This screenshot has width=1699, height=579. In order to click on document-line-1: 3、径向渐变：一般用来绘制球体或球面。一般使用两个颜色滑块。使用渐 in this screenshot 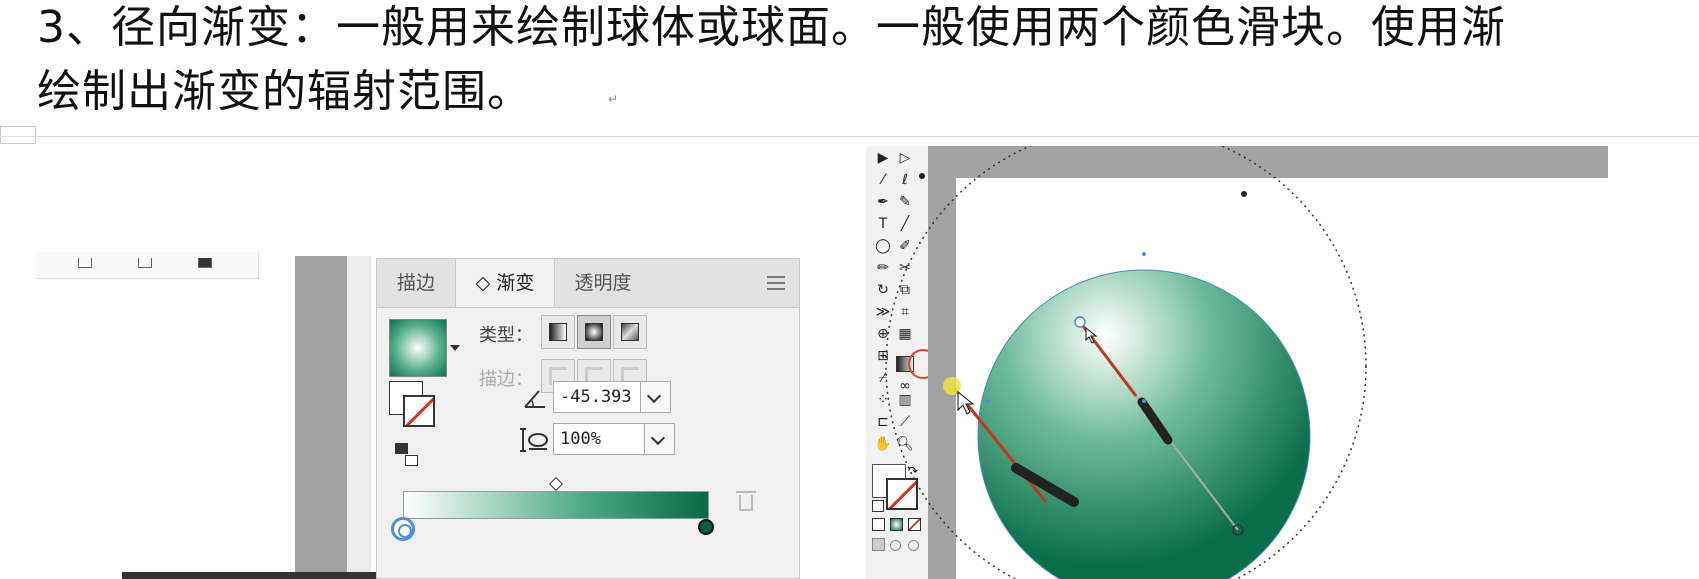, I will do `click(771, 27)`.